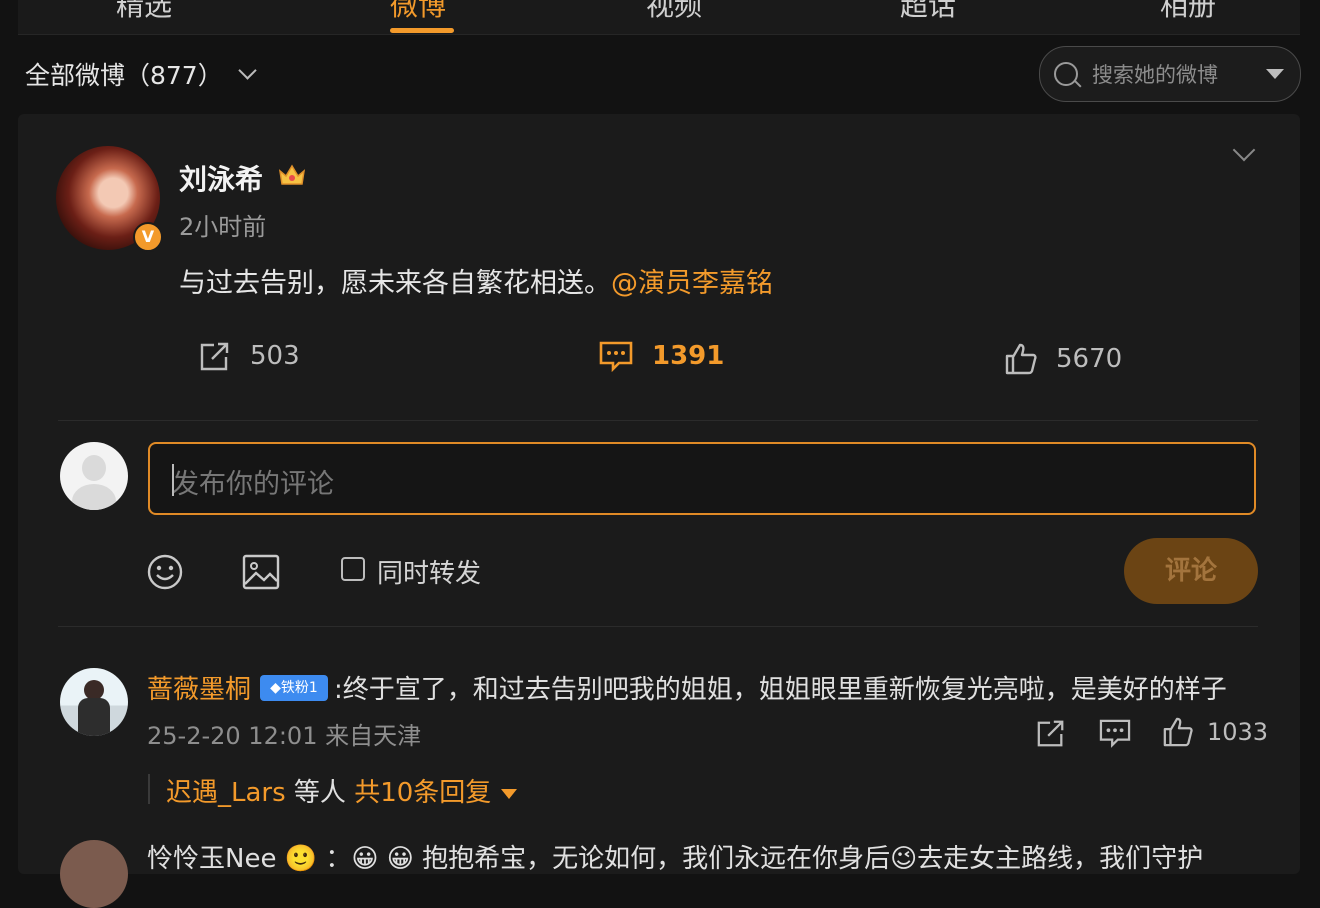 Image resolution: width=1320 pixels, height=908 pixels. Describe the element at coordinates (395, 283) in the screenshot. I see `post-body: 与过去告别，愿未来各自繁花相送。` at that location.